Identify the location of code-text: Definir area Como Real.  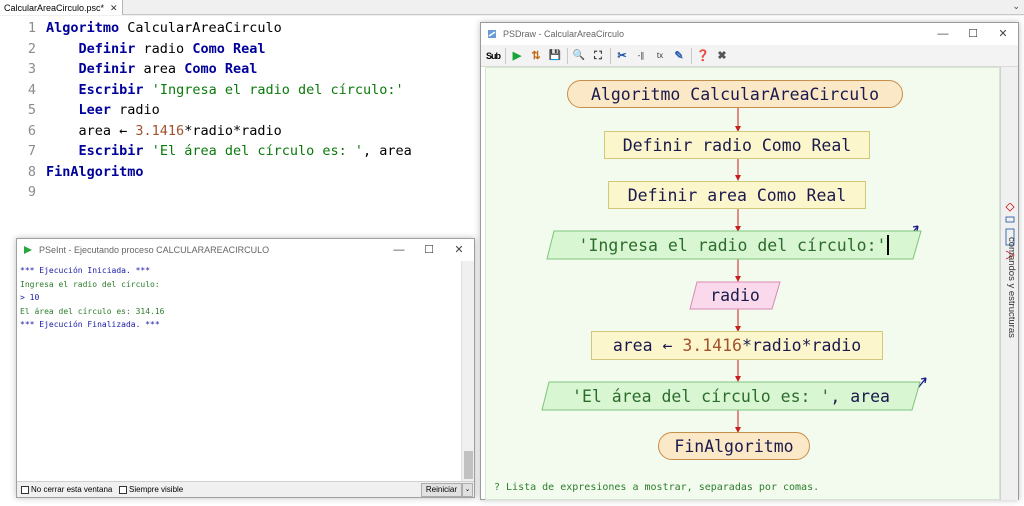
(152, 69).